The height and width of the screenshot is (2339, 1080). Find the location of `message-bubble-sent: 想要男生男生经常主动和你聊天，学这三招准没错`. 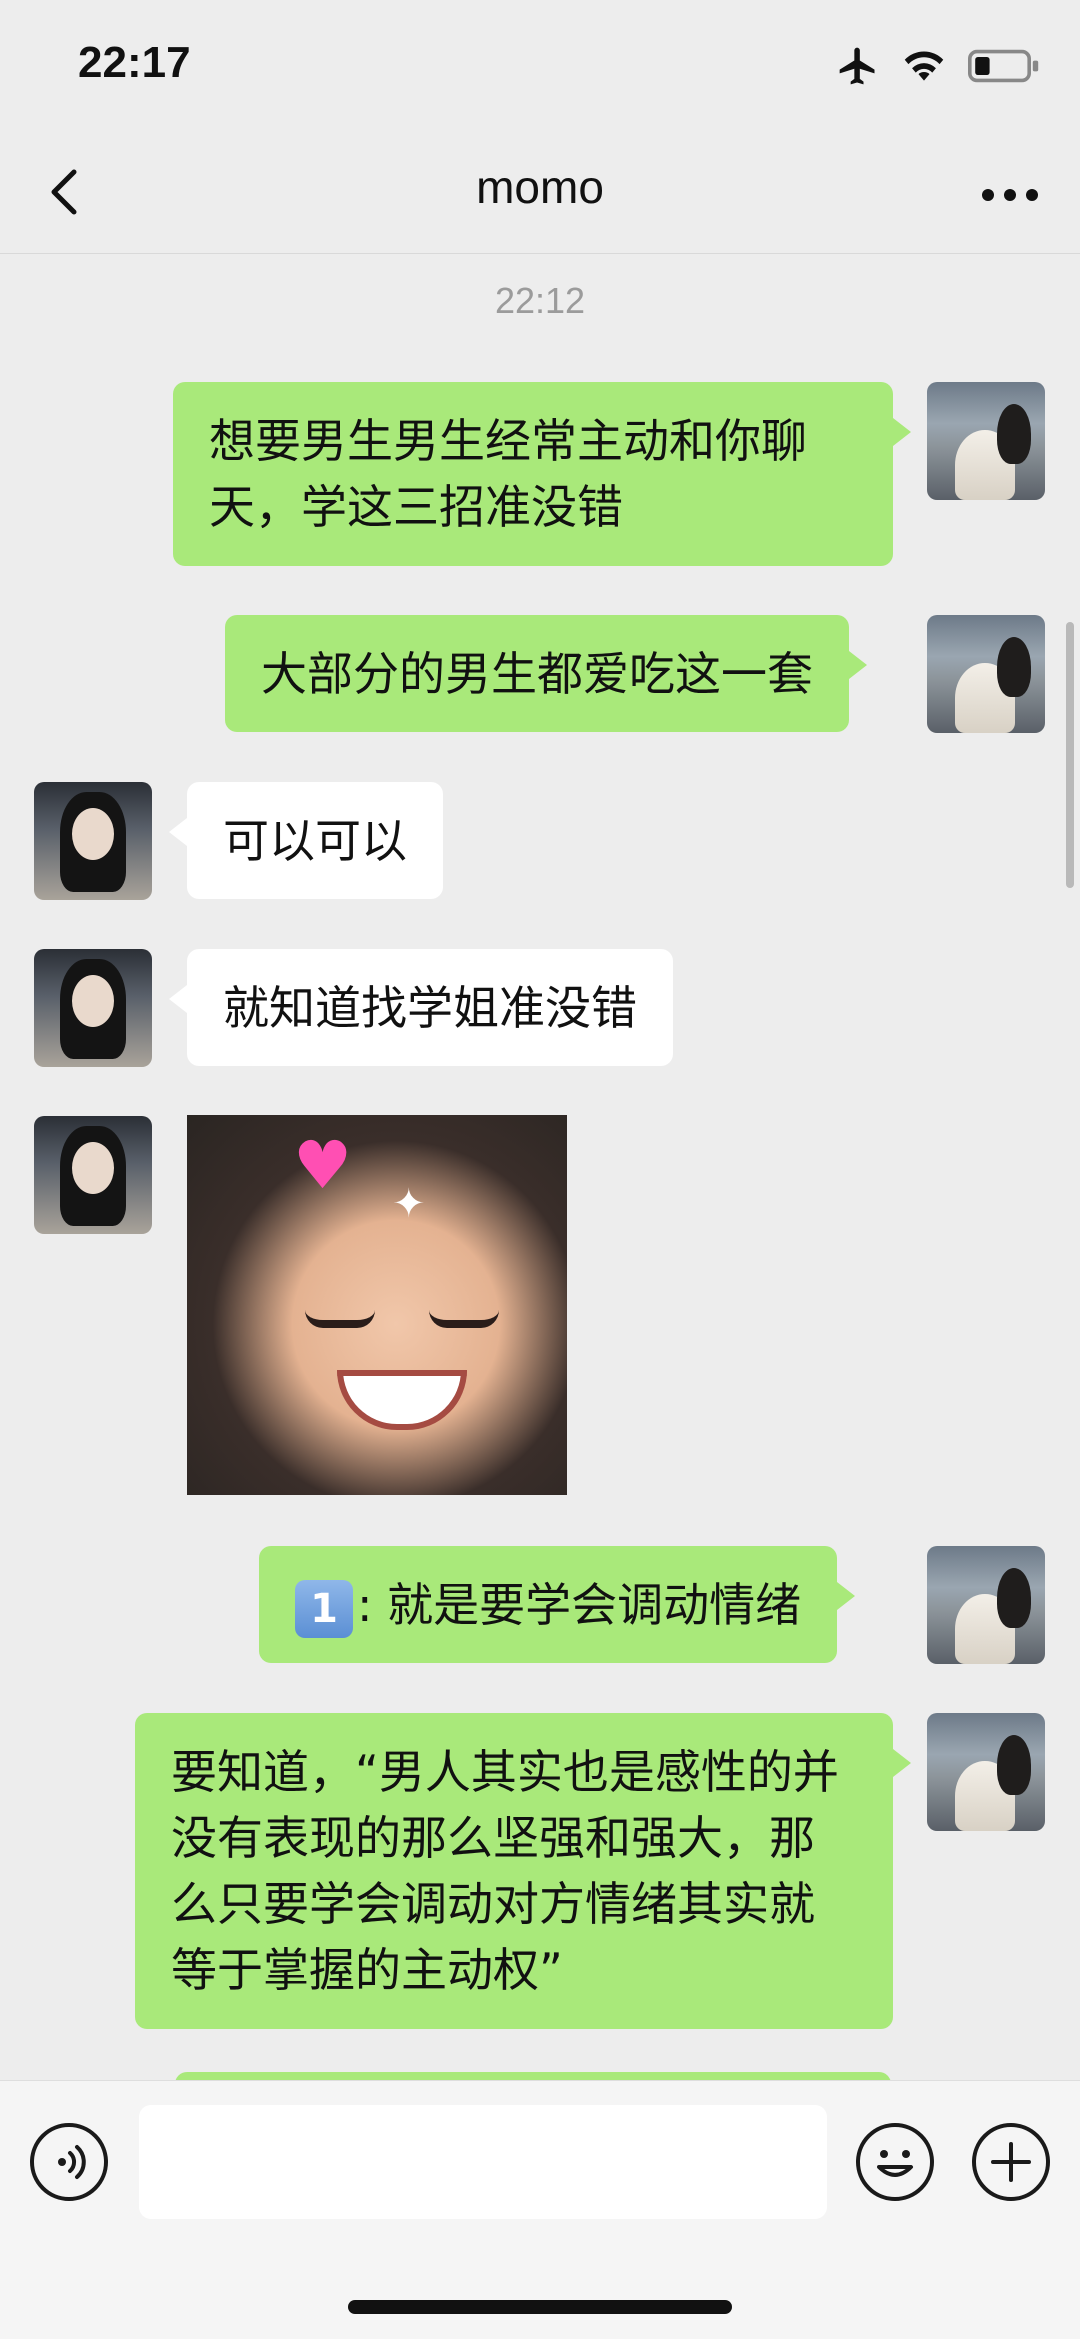

message-bubble-sent: 想要男生男生经常主动和你聊天，学这三招准没错 is located at coordinates (542, 474).